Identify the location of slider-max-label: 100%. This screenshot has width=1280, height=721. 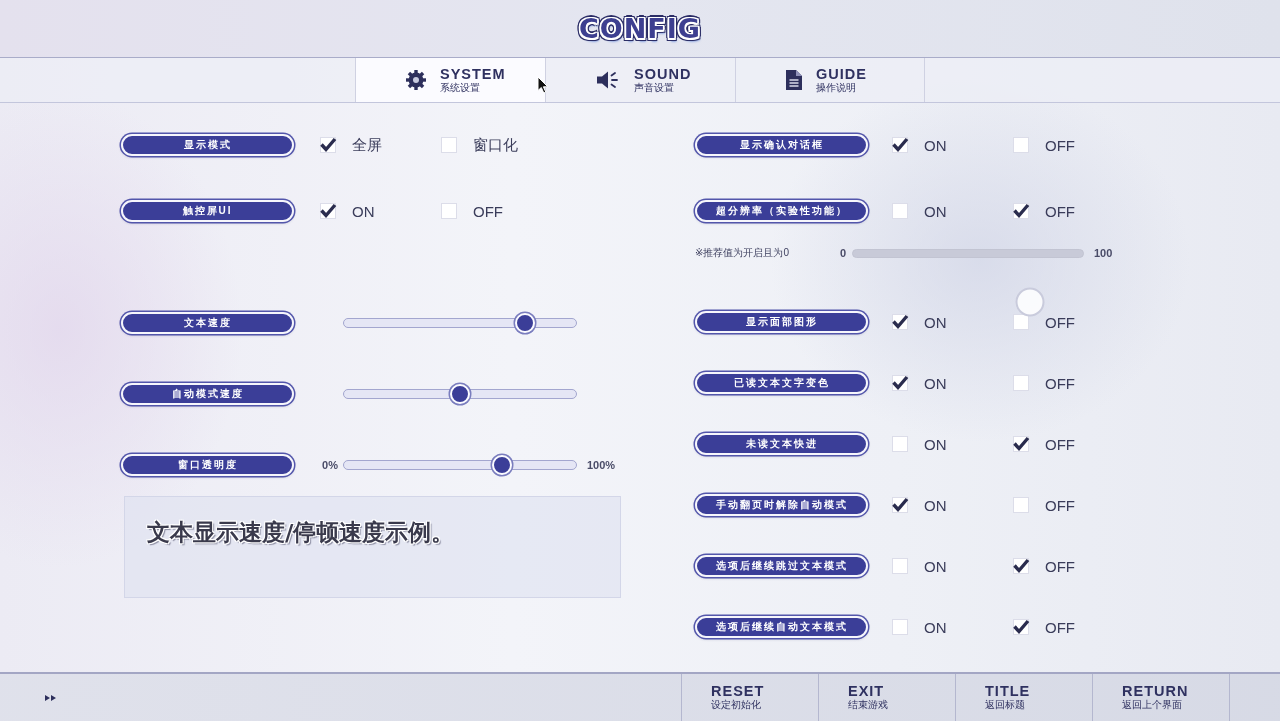
(601, 465).